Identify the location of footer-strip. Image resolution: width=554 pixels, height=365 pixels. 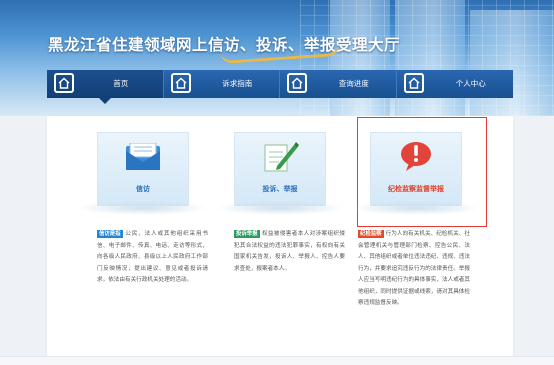
(277, 360).